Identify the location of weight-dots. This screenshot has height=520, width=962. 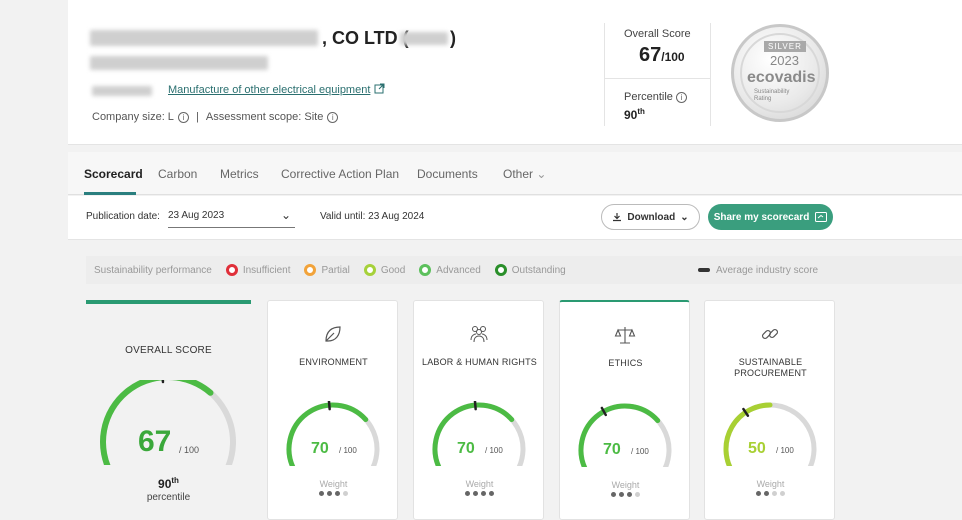
(625, 494).